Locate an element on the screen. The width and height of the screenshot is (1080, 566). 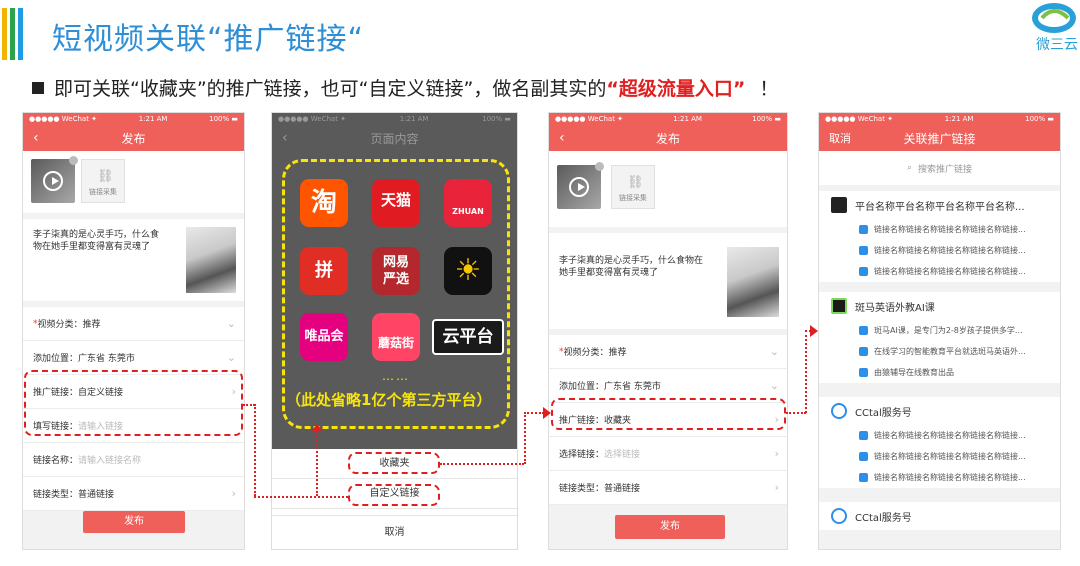
link-group: CCtal服务号 is located at coordinates (939, 516).